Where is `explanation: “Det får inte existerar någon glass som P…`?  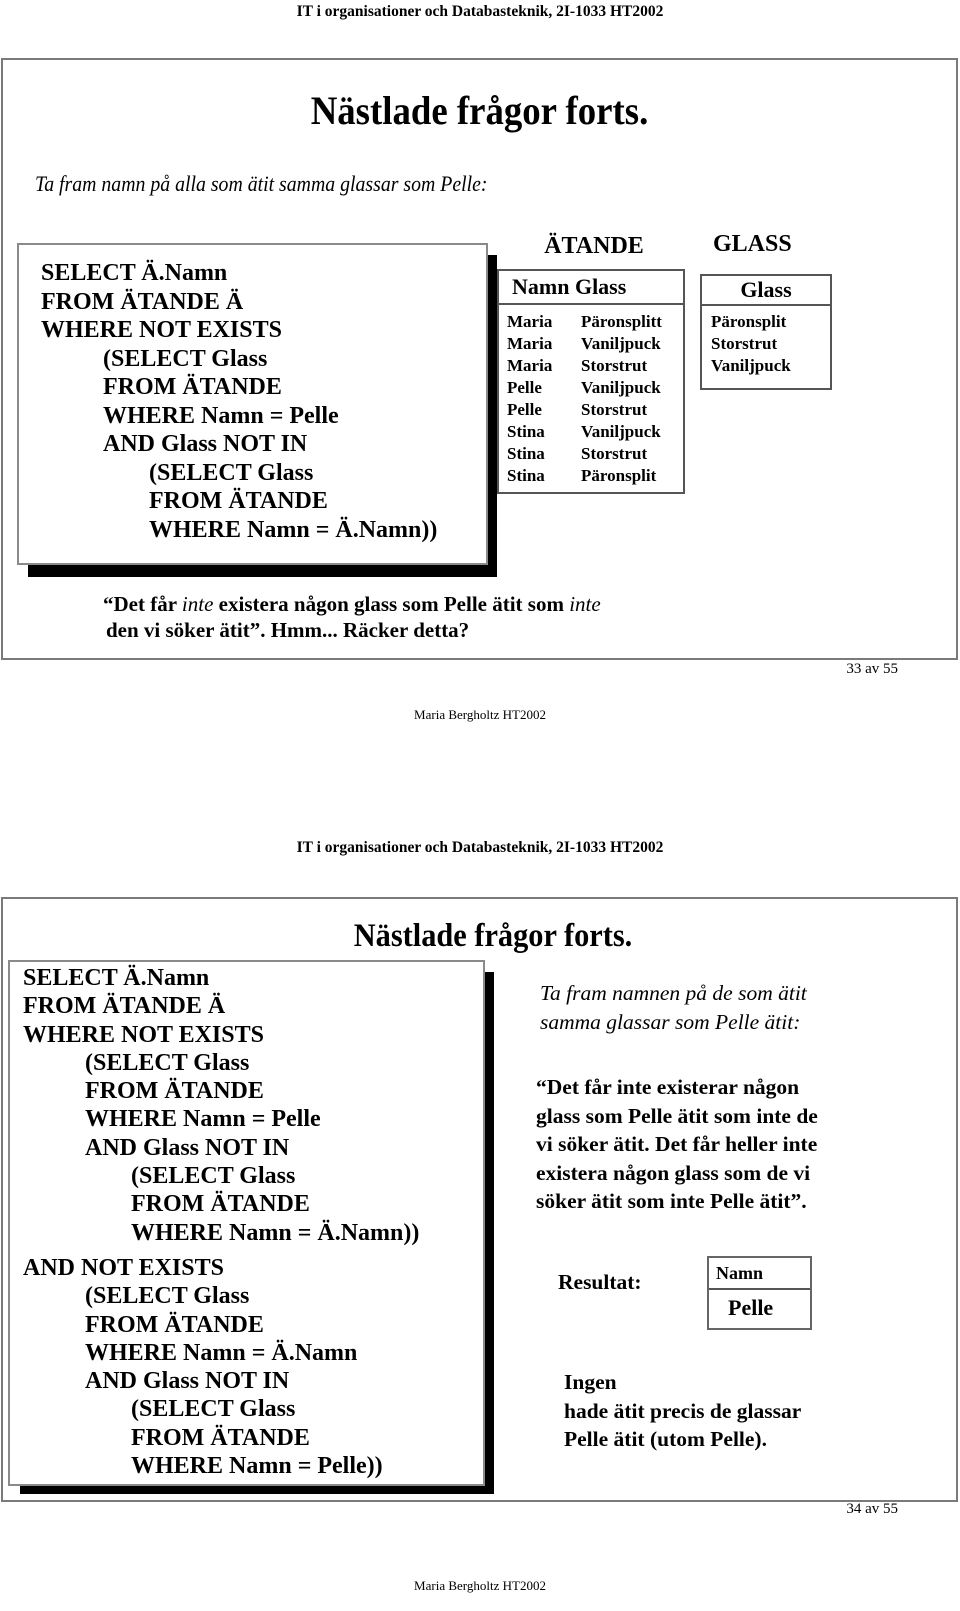 explanation: “Det får inte existerar någon glass som P… is located at coordinates (677, 1144).